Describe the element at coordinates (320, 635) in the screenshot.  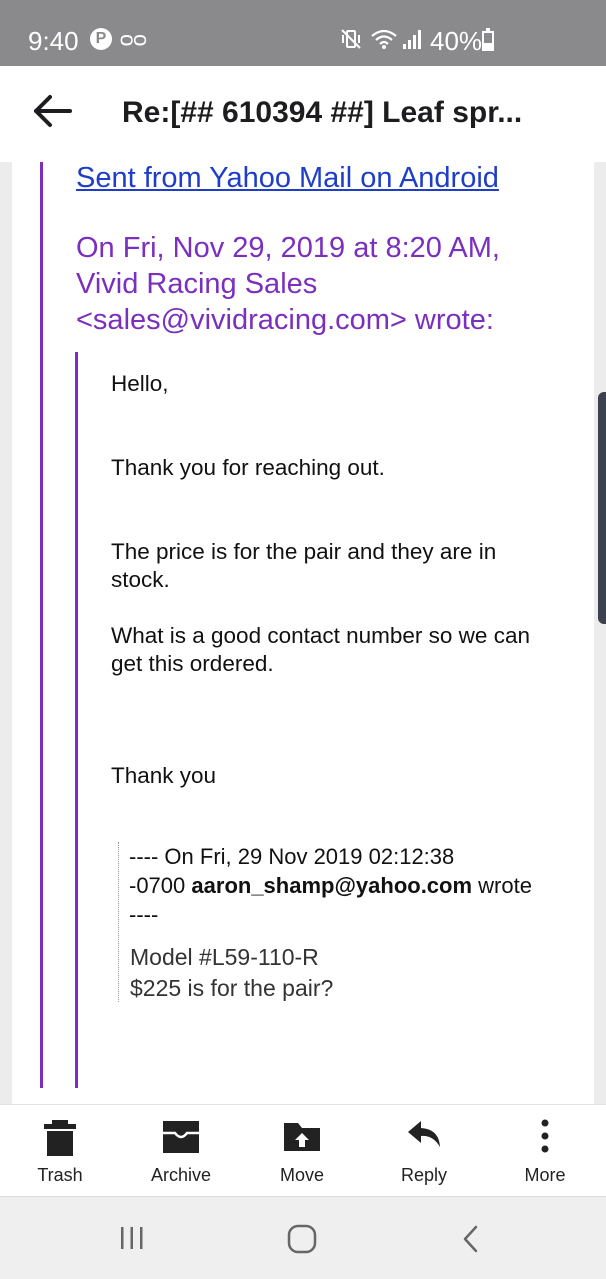
I see `reply-contact-line-1: What is a good contact number so we can` at that location.